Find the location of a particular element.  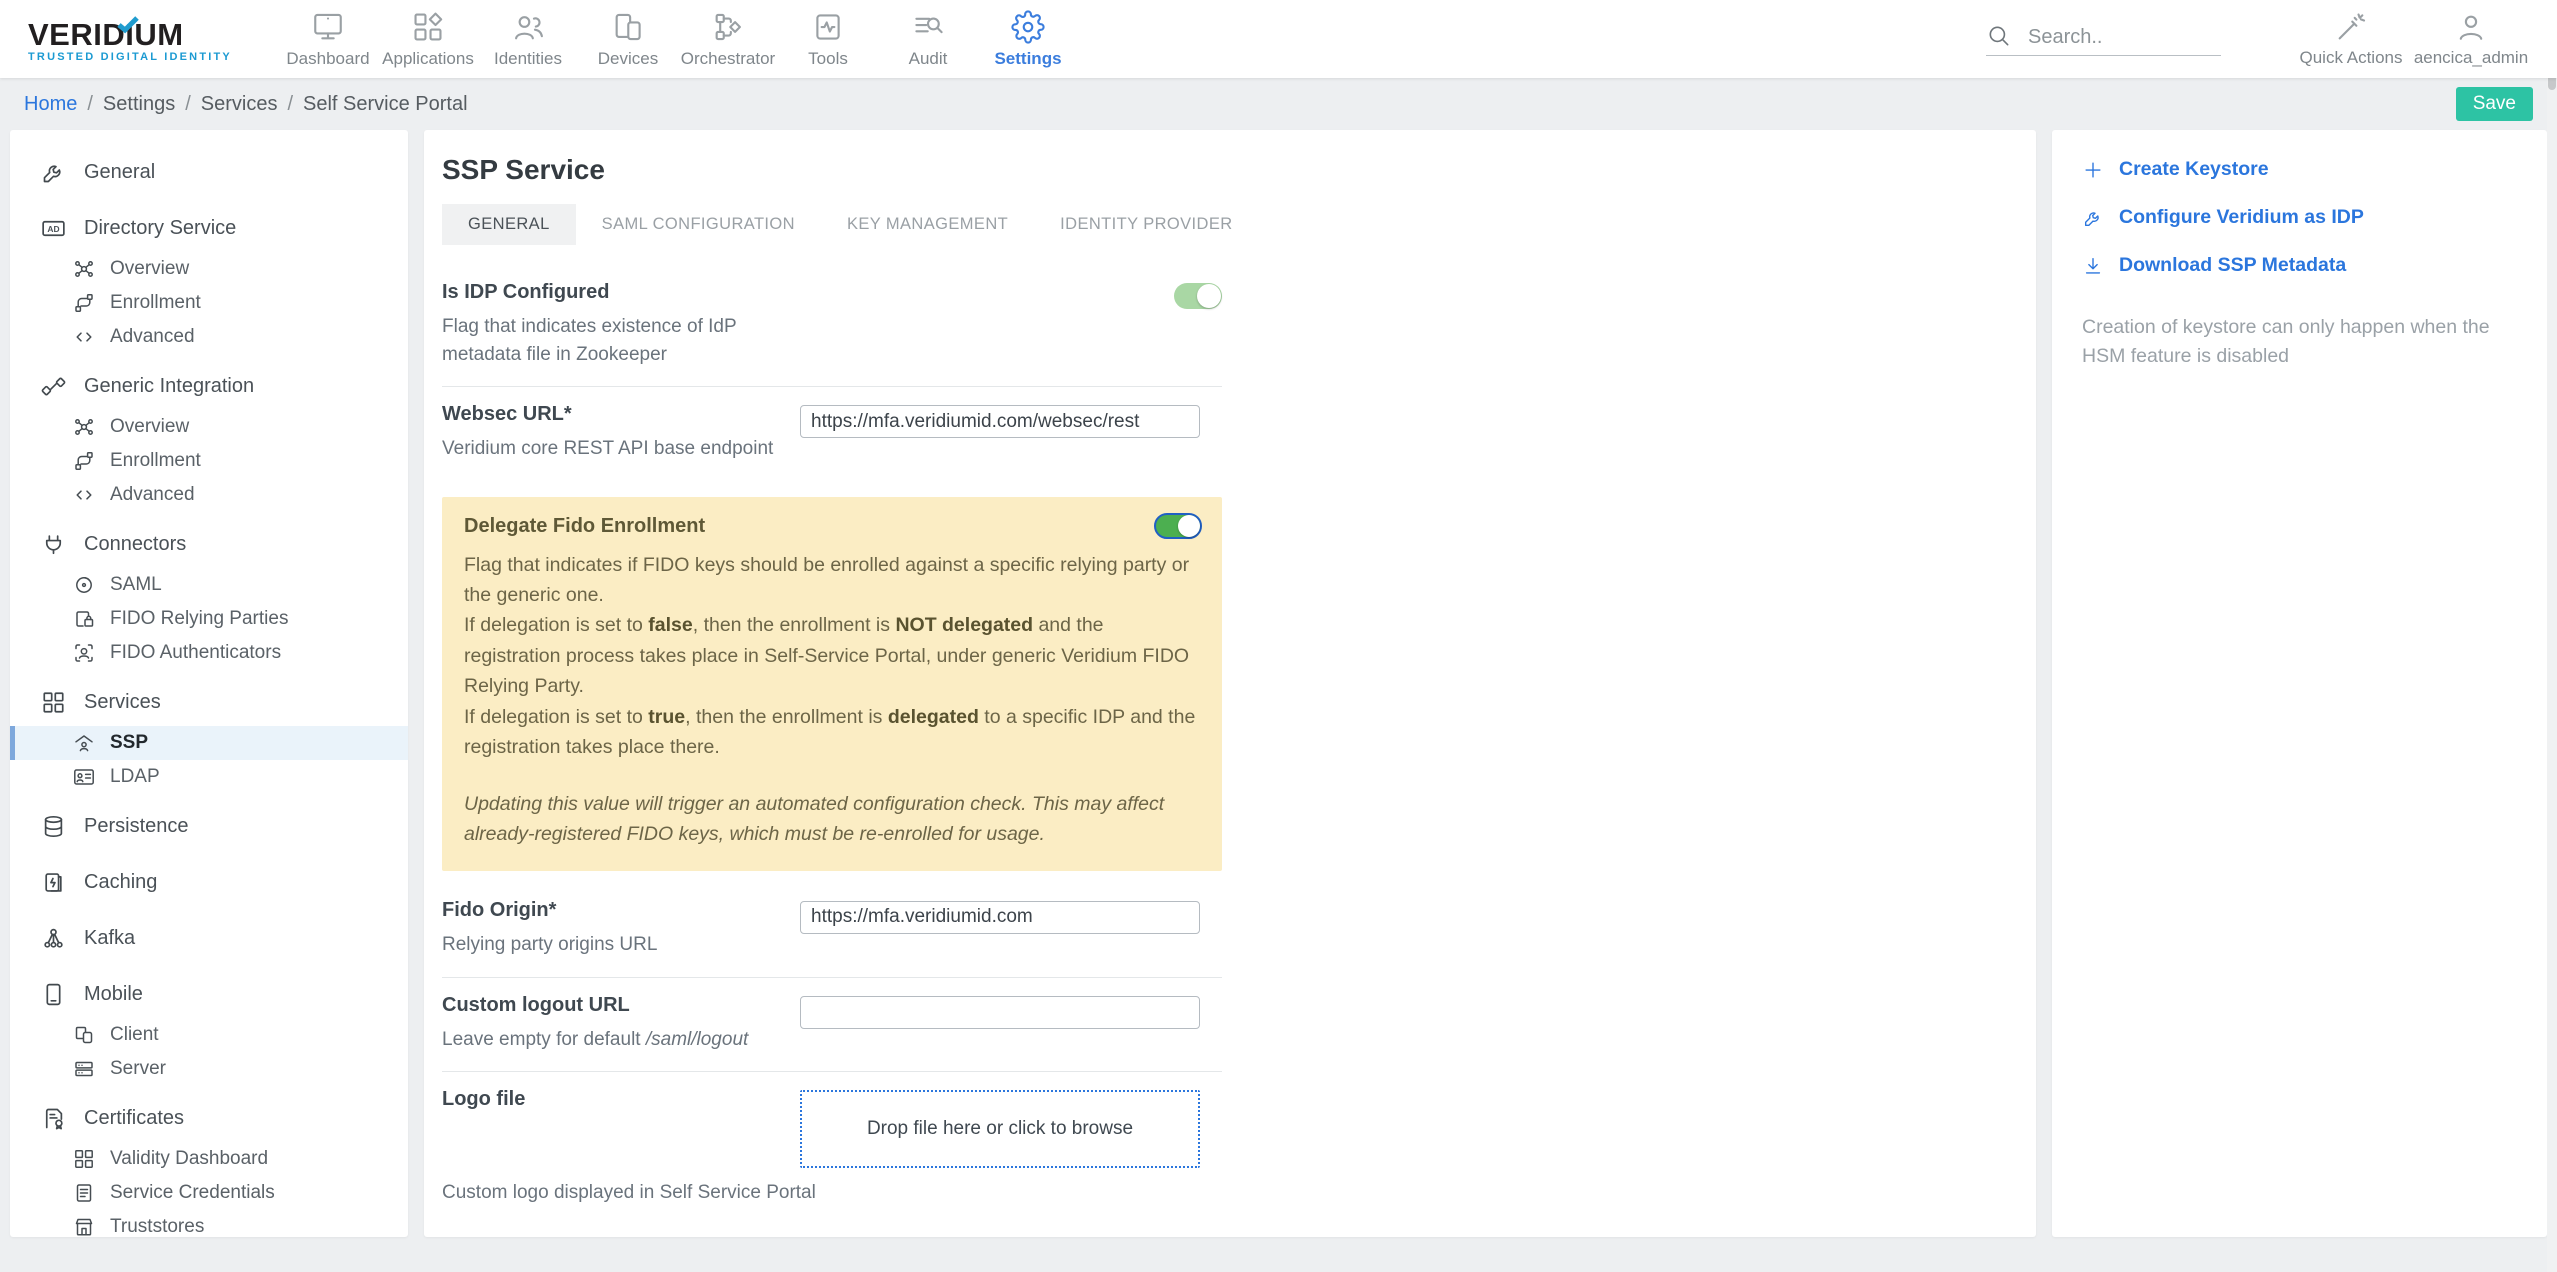

sidebar-item-client: Client is located at coordinates (209, 1035).